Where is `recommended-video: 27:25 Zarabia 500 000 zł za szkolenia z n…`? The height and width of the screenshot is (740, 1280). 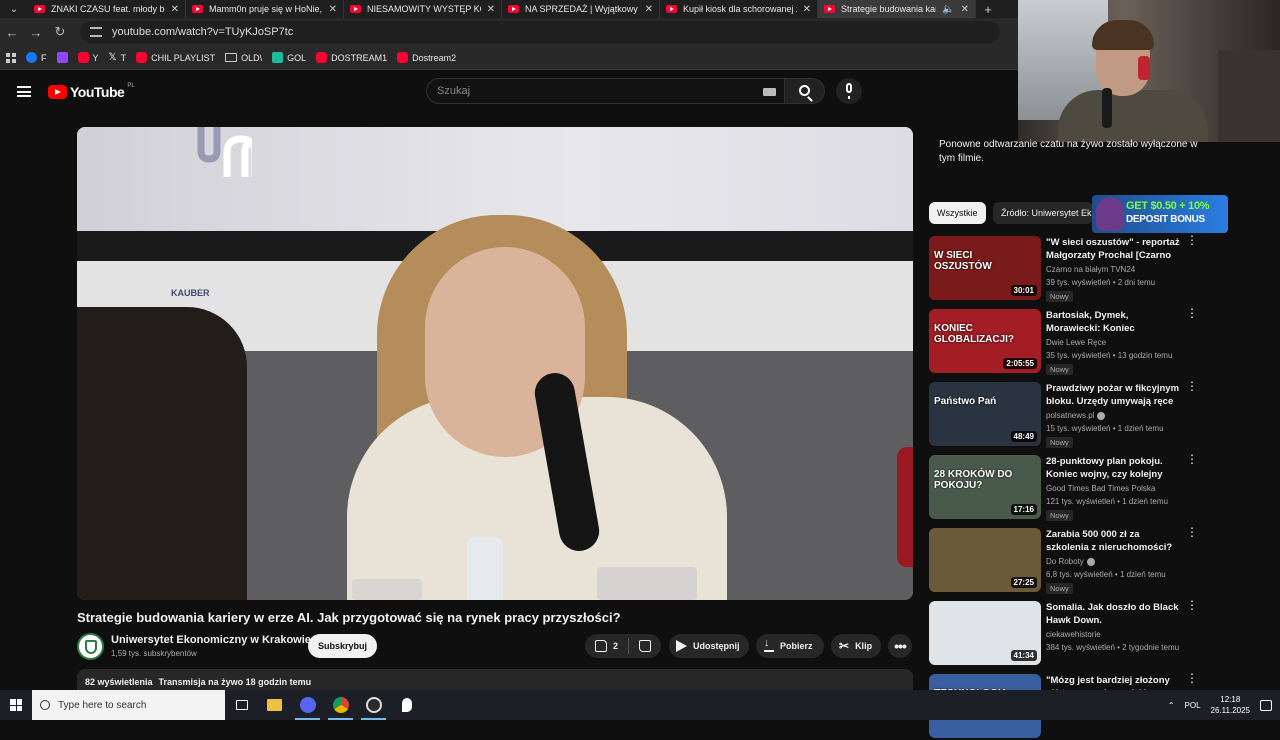 recommended-video: 27:25 Zarabia 500 000 zł za szkolenia z n… is located at coordinates (1064, 560).